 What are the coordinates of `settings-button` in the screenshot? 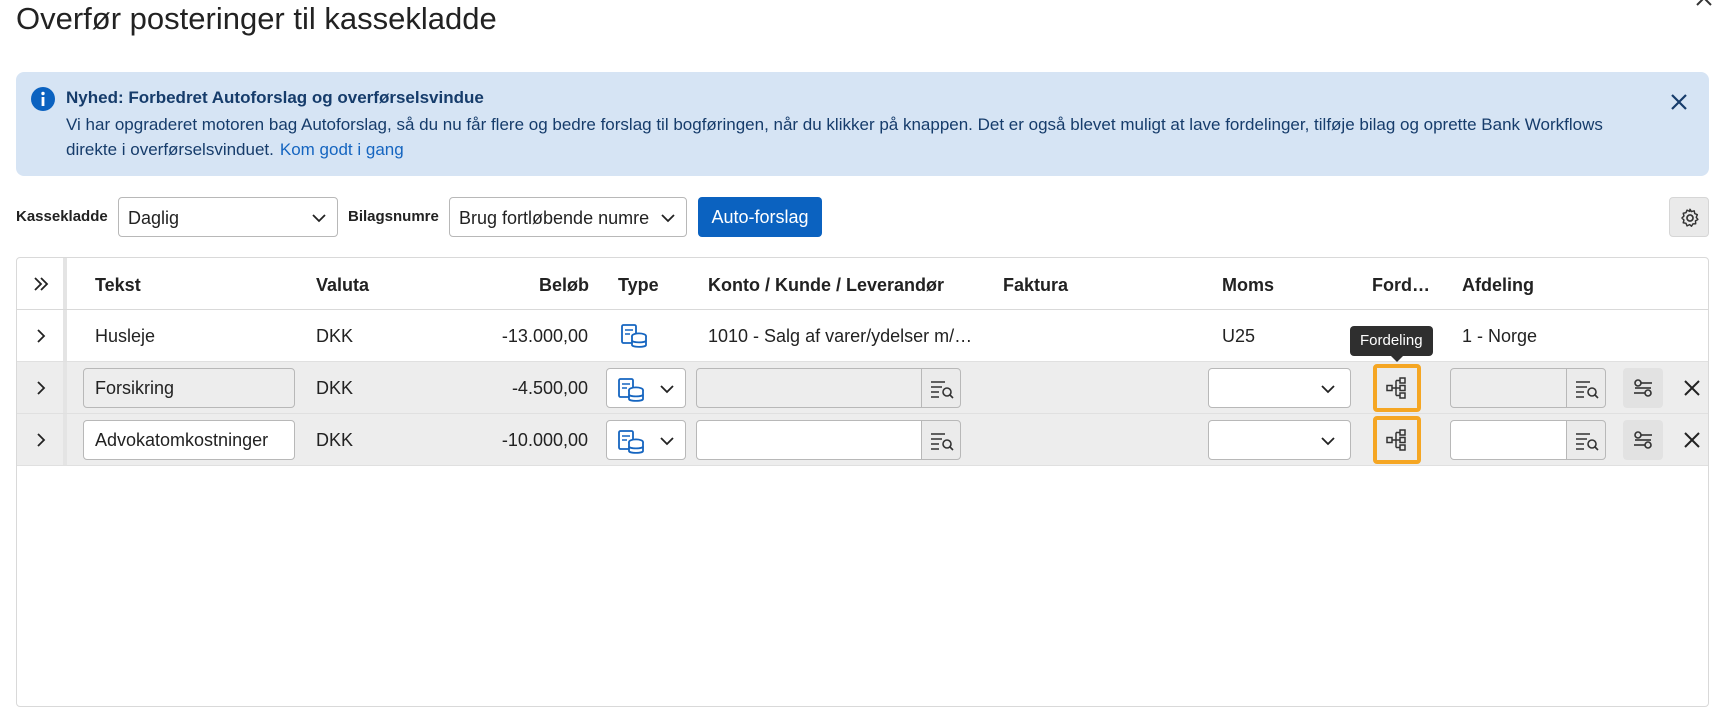 It's located at (1689, 217).